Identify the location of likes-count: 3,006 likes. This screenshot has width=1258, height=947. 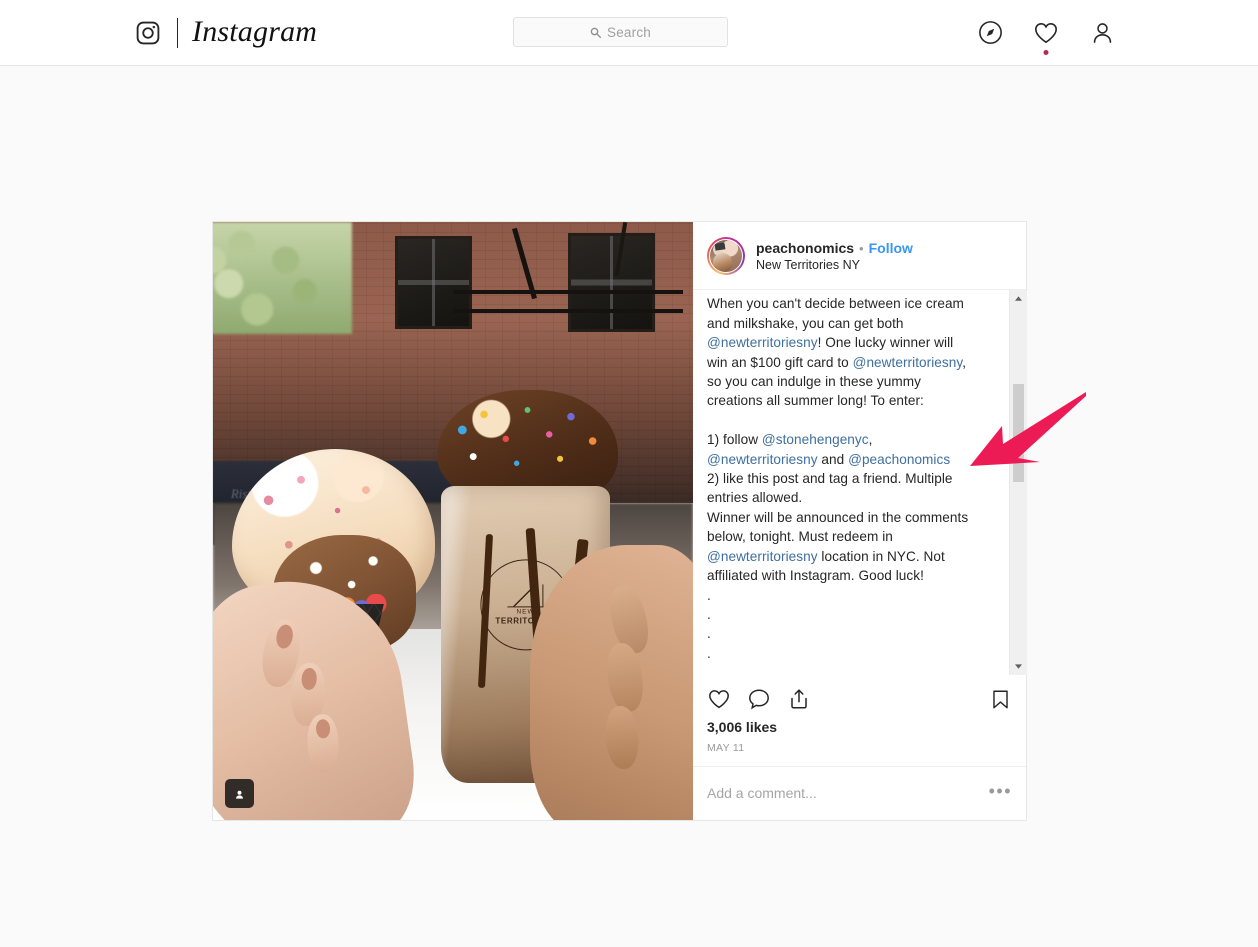
(859, 725).